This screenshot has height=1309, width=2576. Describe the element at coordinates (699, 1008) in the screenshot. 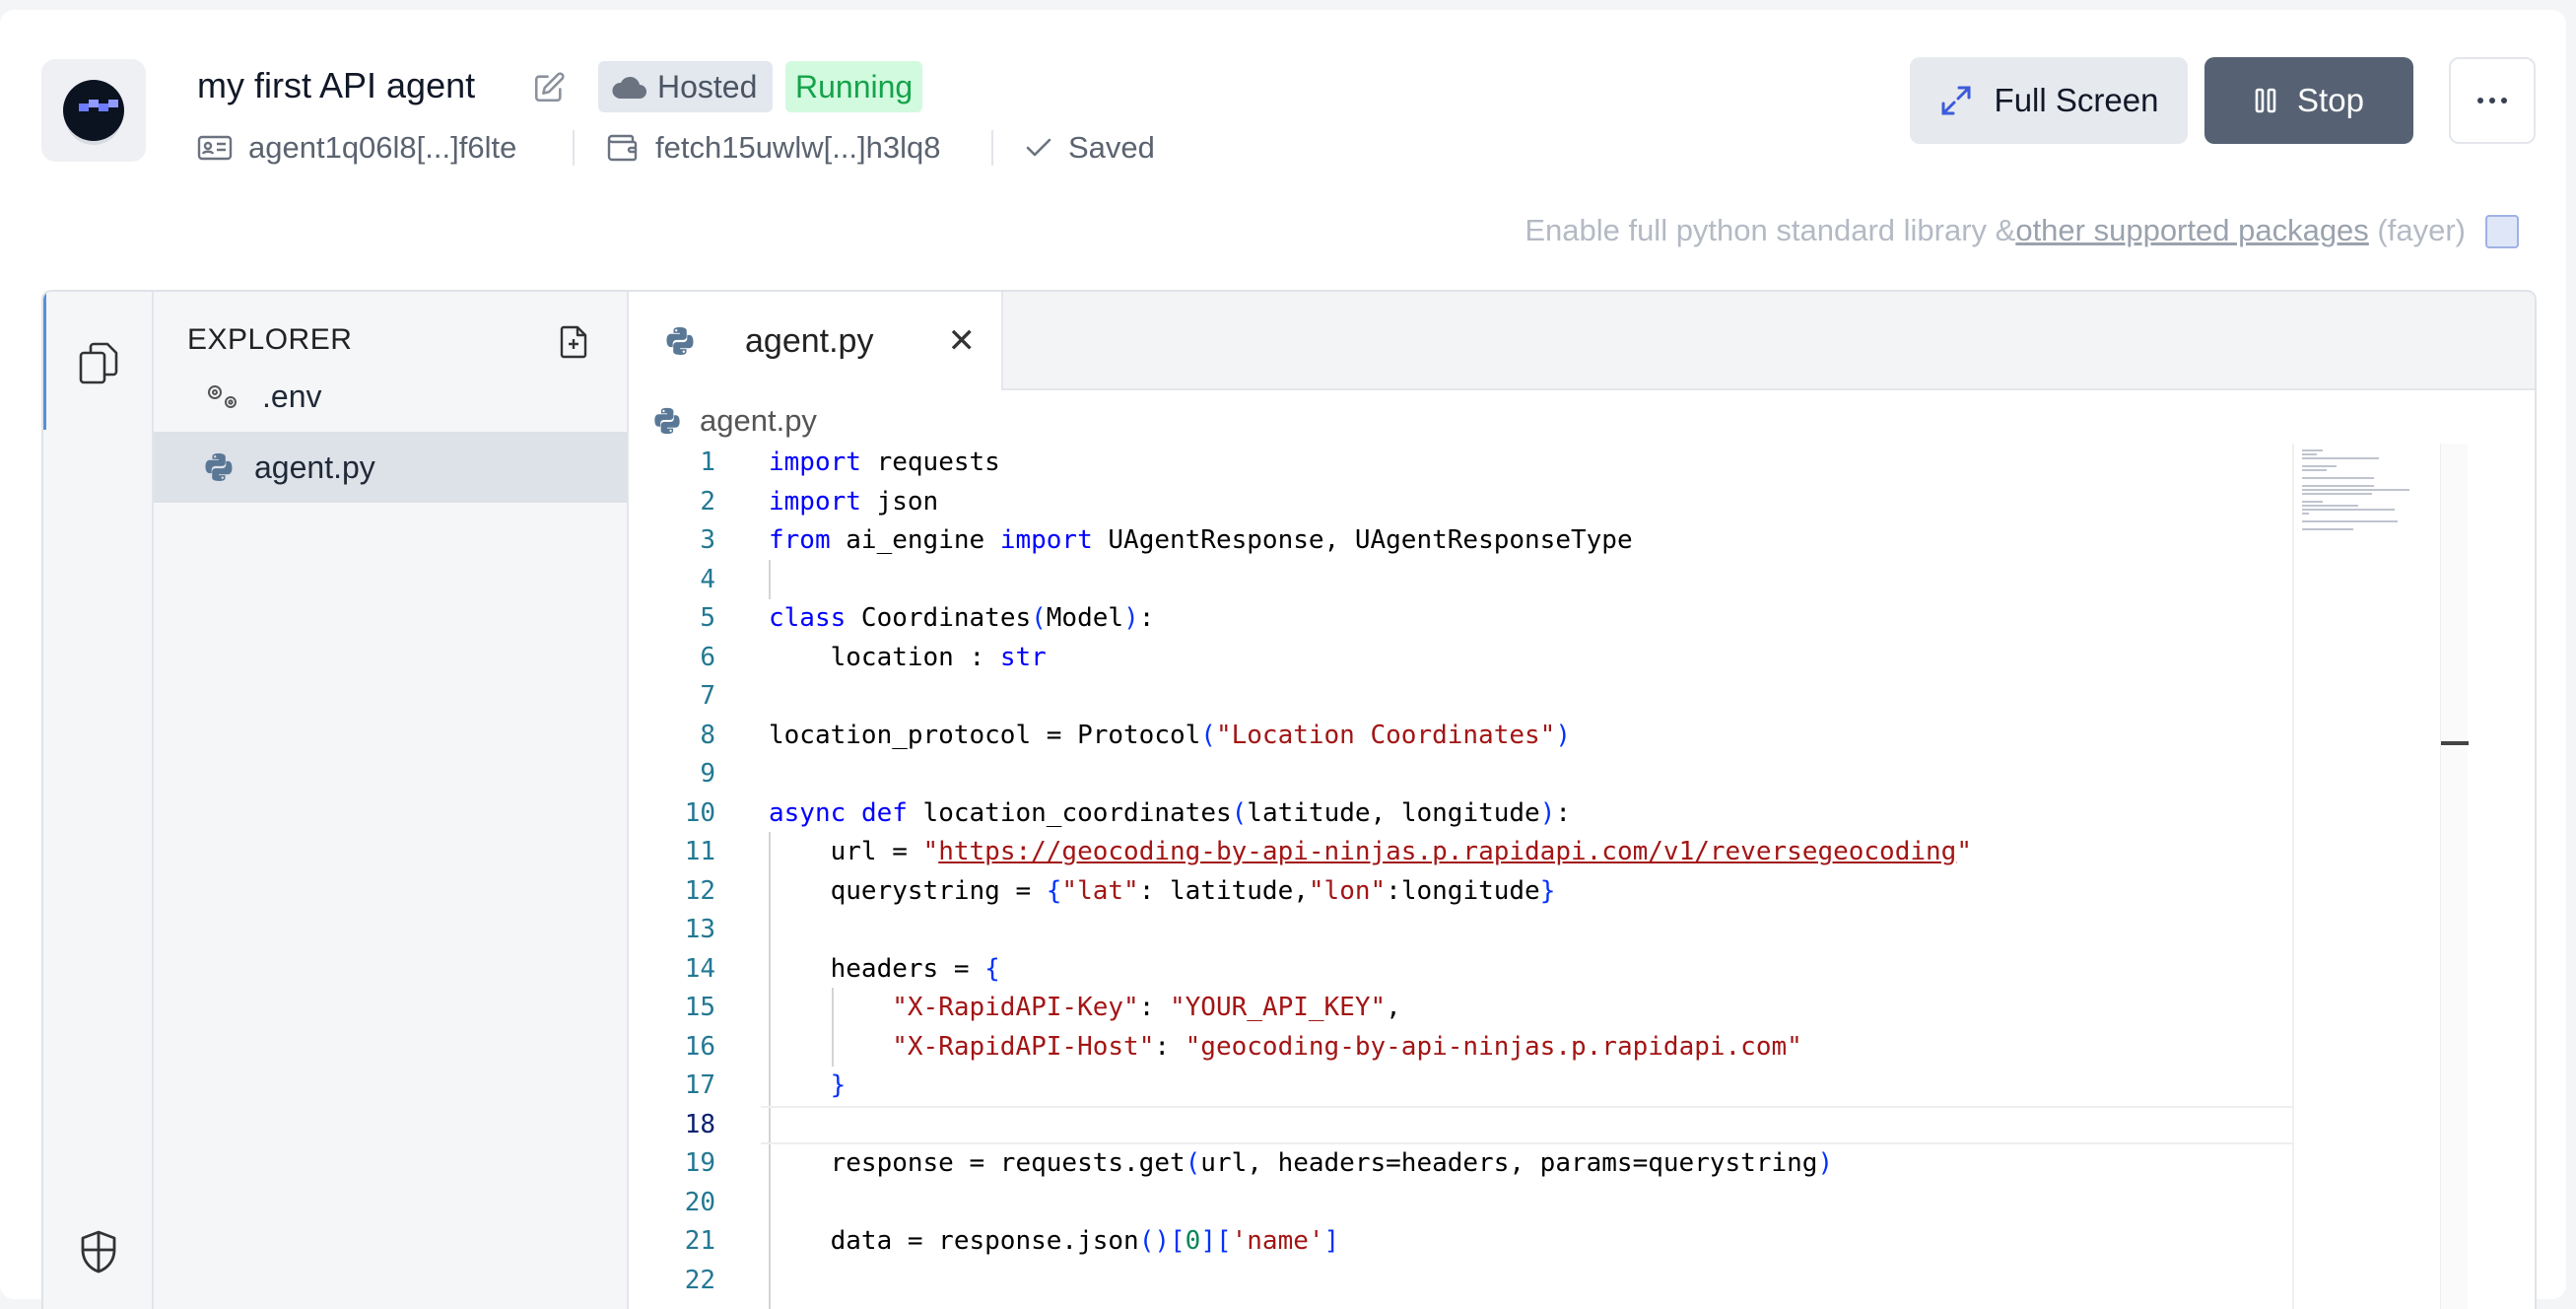

I see `line-number: 15` at that location.